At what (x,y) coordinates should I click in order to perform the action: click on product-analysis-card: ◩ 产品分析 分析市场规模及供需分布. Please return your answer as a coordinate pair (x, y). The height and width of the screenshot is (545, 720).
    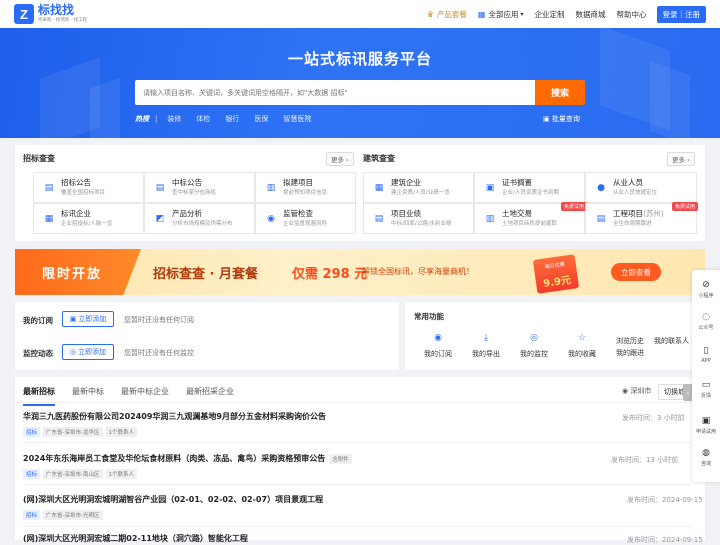
    Looking at the image, I should click on (199, 218).